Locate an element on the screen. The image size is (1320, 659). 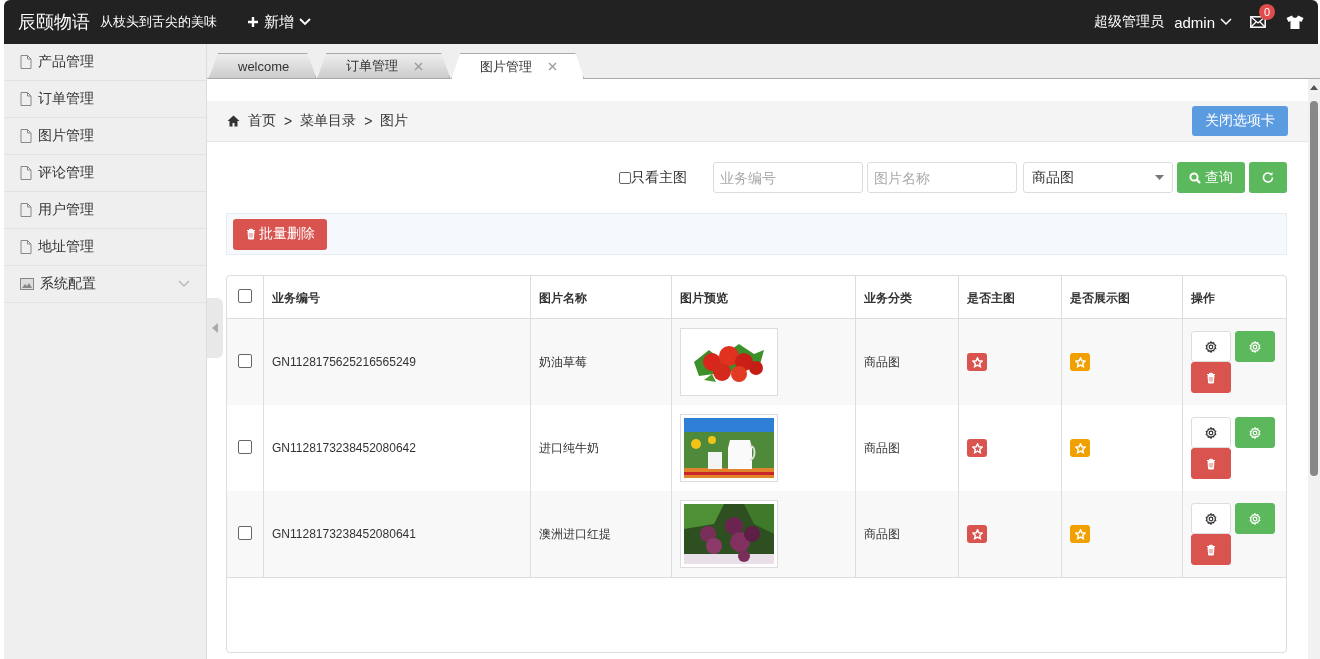
chevron-down-icon is located at coordinates (184, 284).